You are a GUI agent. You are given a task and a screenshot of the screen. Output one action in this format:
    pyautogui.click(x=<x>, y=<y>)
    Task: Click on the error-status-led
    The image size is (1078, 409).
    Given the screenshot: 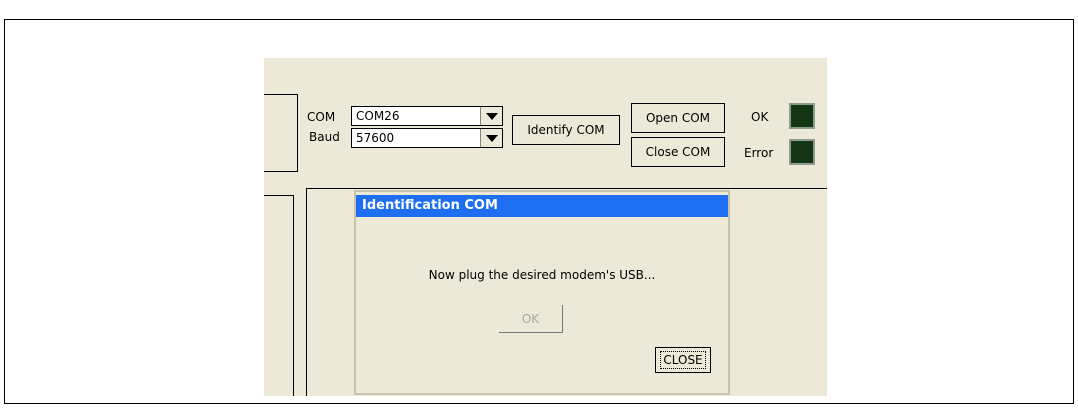 What is the action you would take?
    pyautogui.click(x=802, y=152)
    